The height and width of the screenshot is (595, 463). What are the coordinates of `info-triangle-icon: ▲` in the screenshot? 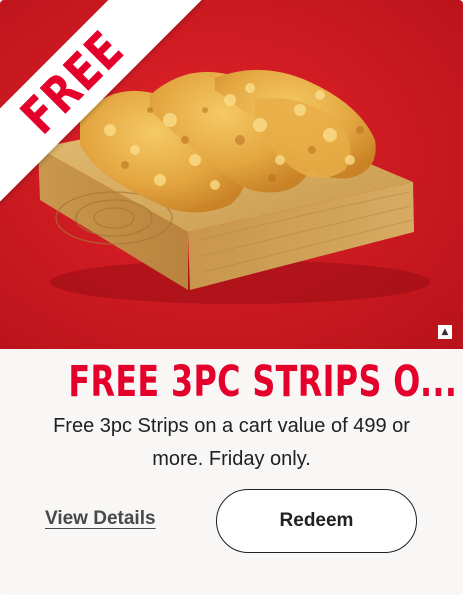 It's located at (445, 332).